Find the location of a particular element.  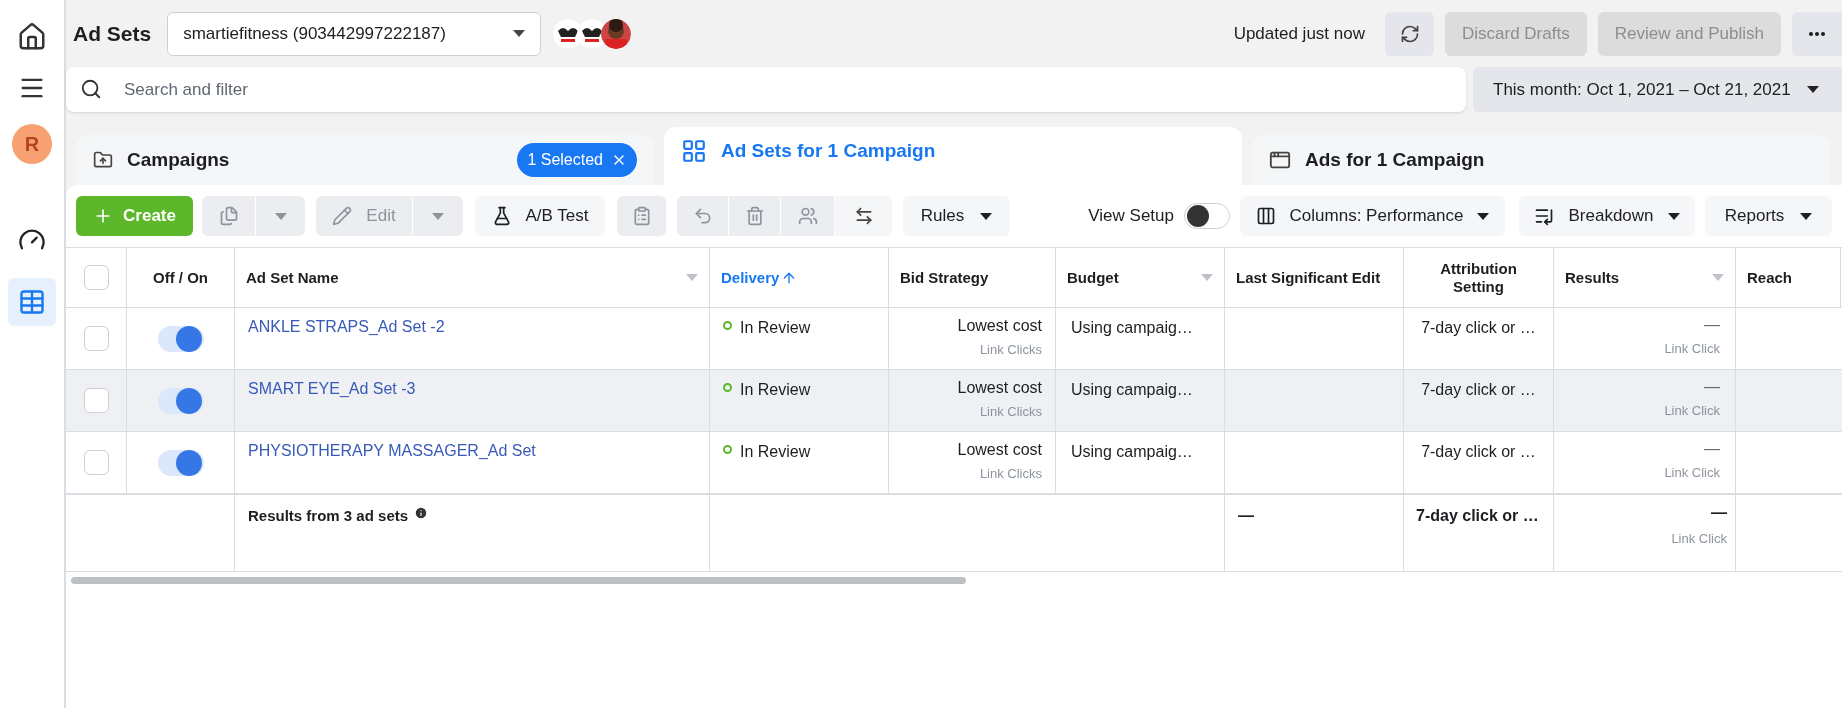

table-row: PHYSIOTHERAPY MASSAGER_Ad Set In Review Lowest cost Link Clicks Using campaig… 7-day click or … — Link Click is located at coordinates (954, 463).